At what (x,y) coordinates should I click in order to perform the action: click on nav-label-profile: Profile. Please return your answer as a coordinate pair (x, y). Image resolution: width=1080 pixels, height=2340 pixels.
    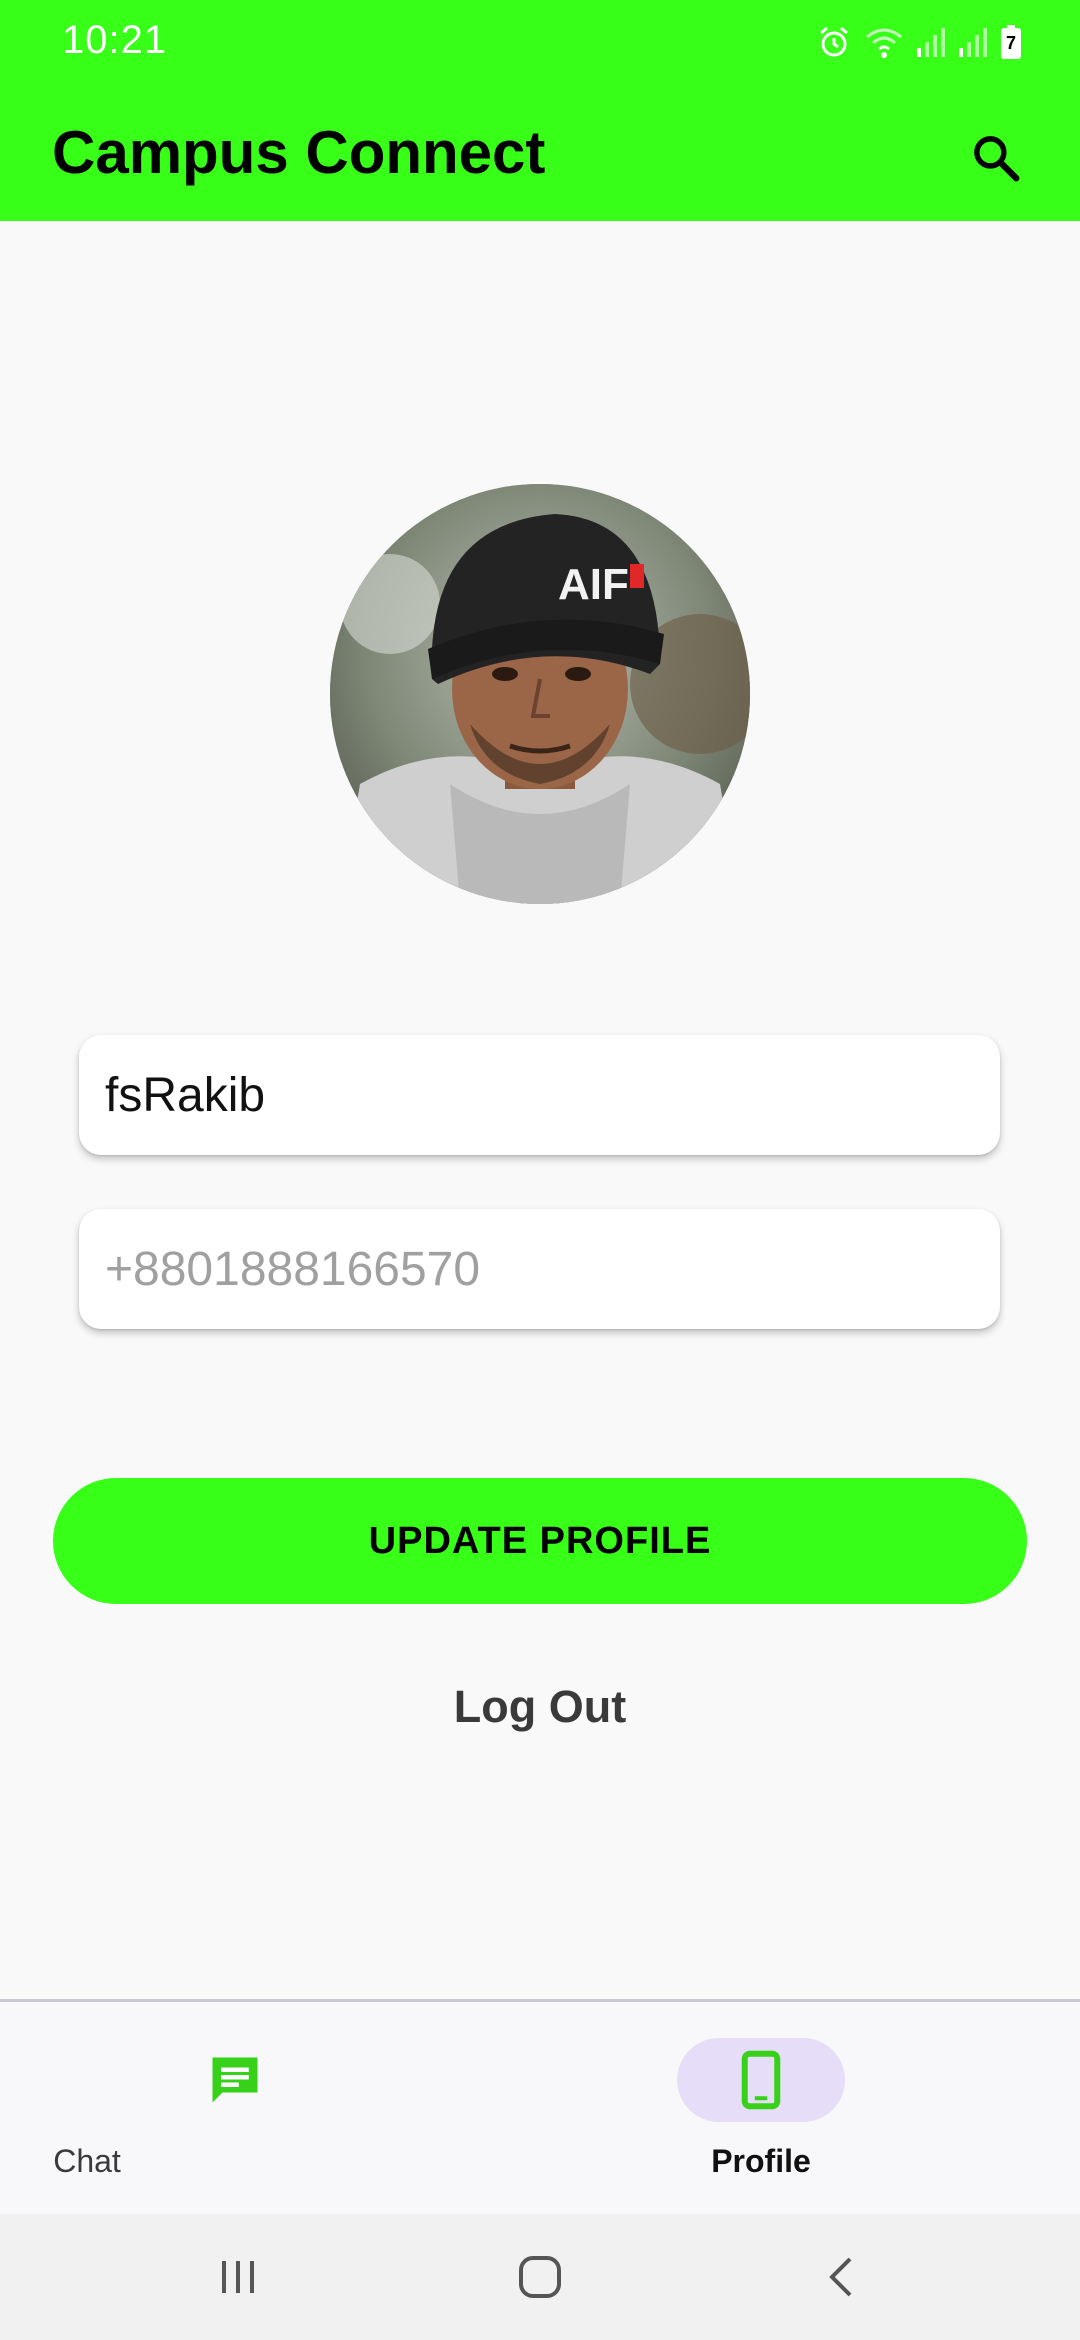
    Looking at the image, I should click on (761, 2161).